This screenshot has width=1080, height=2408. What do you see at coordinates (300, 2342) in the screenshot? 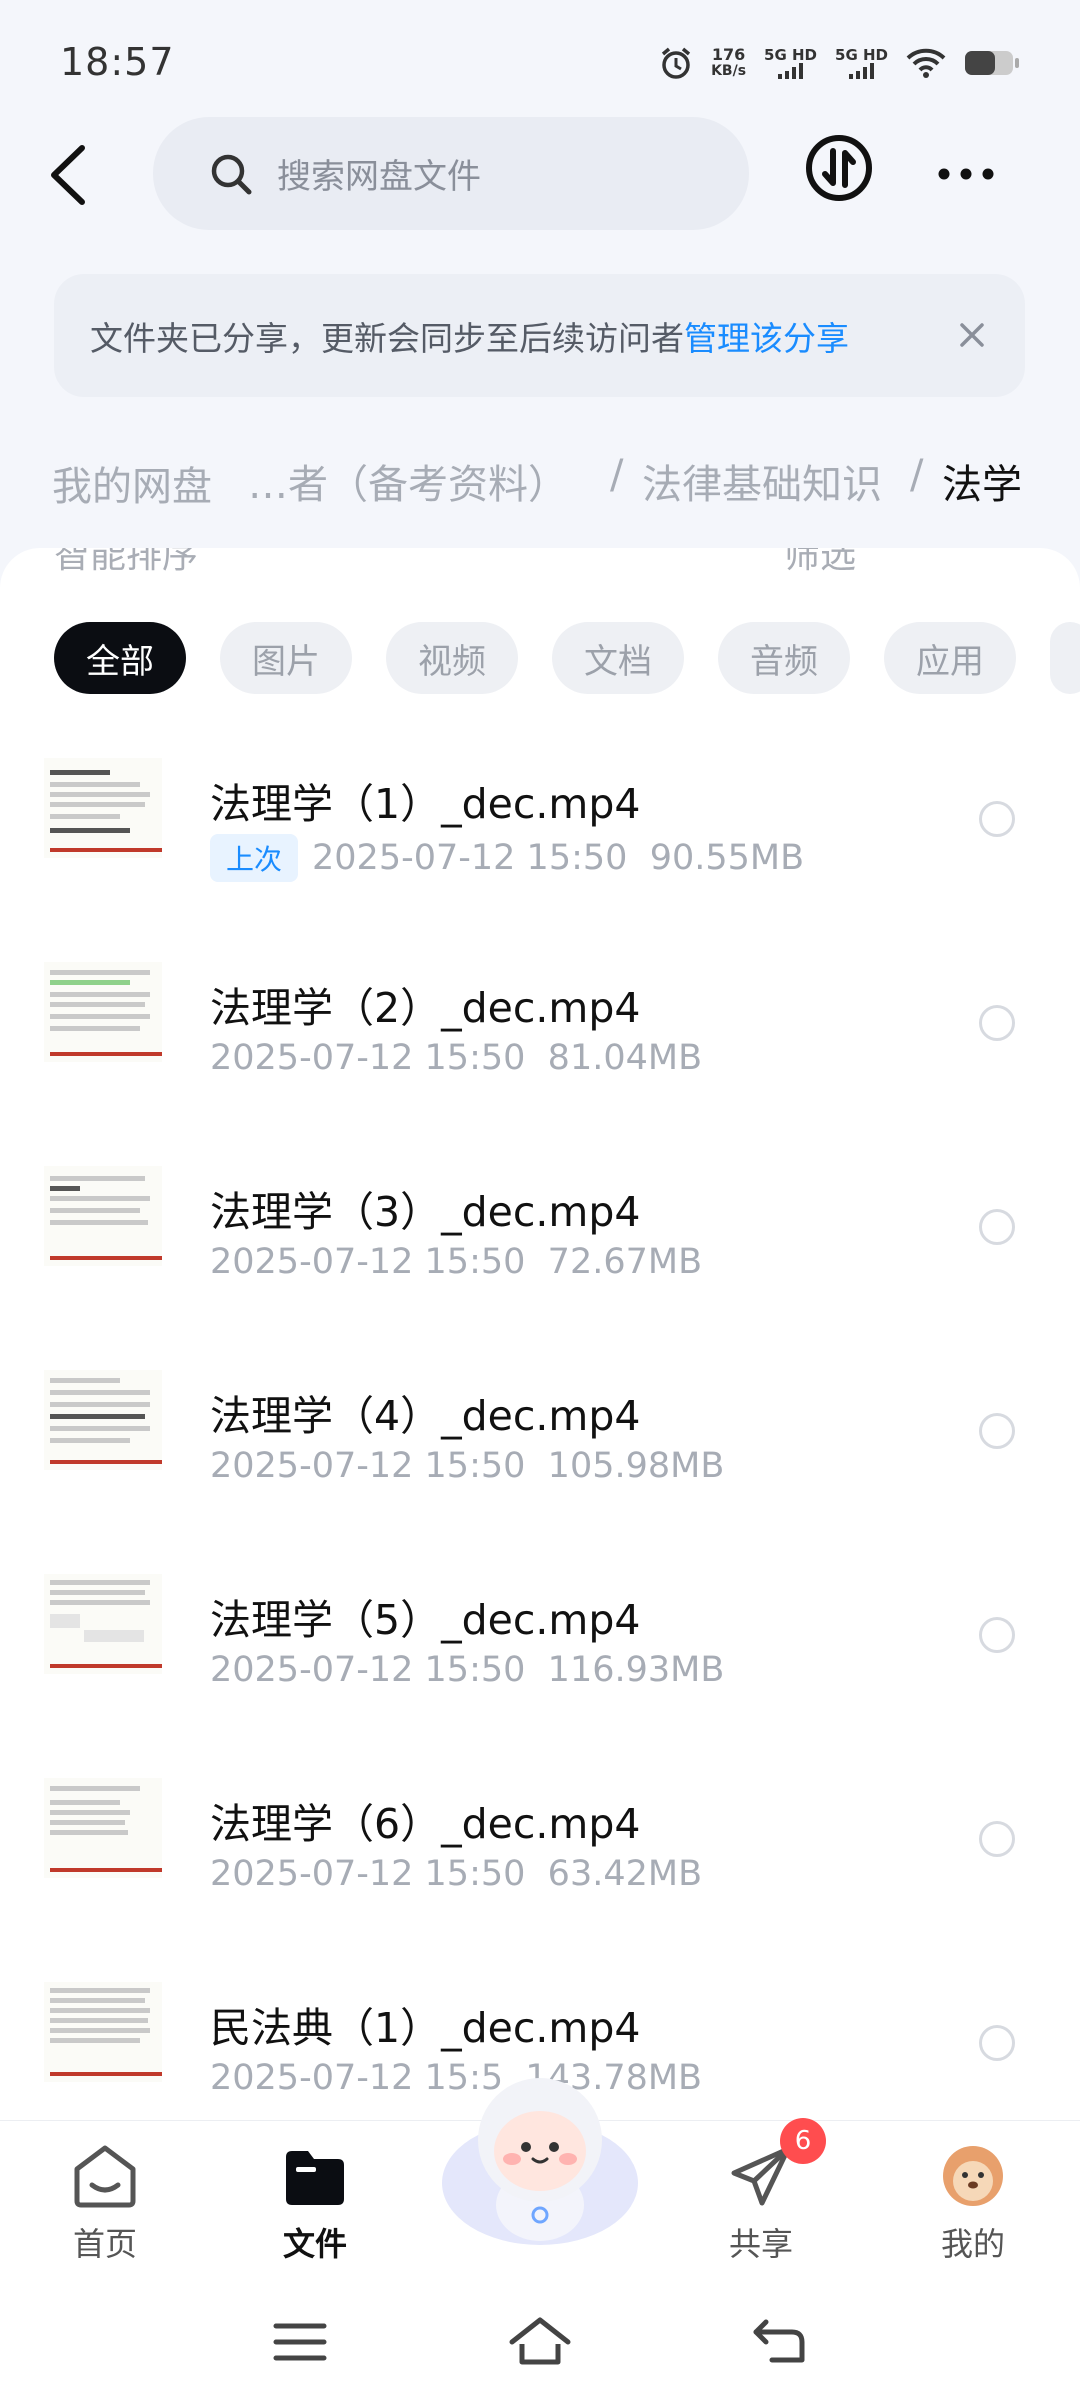
I see `menu-icon` at bounding box center [300, 2342].